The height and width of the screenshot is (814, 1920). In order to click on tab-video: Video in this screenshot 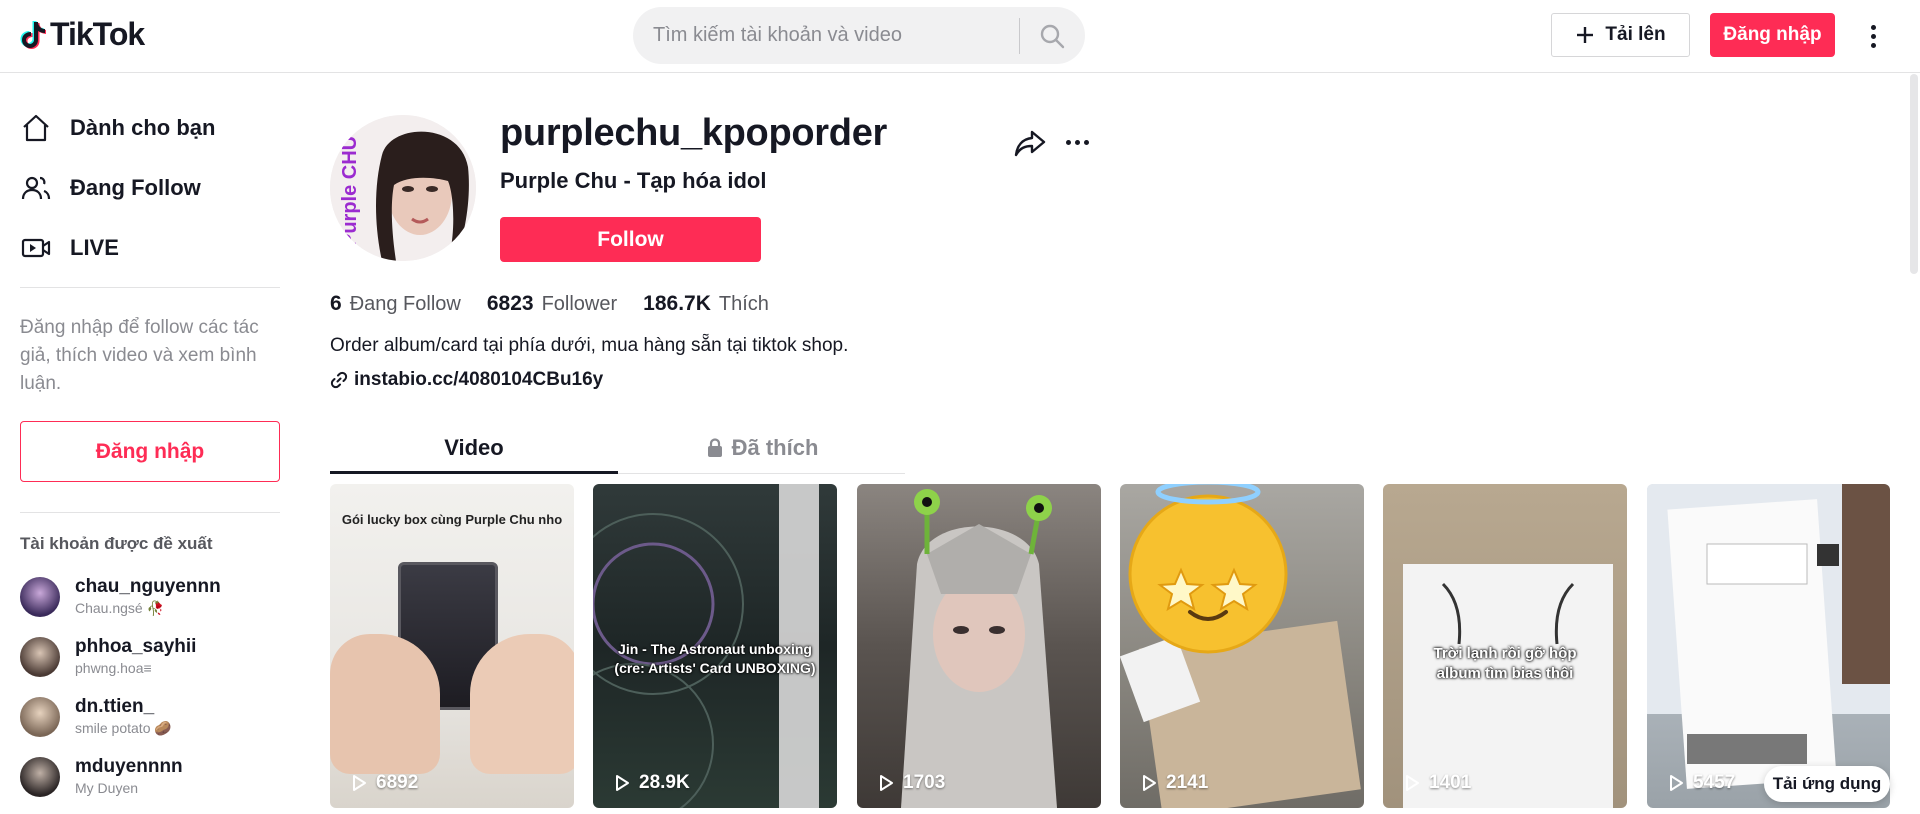, I will do `click(474, 448)`.